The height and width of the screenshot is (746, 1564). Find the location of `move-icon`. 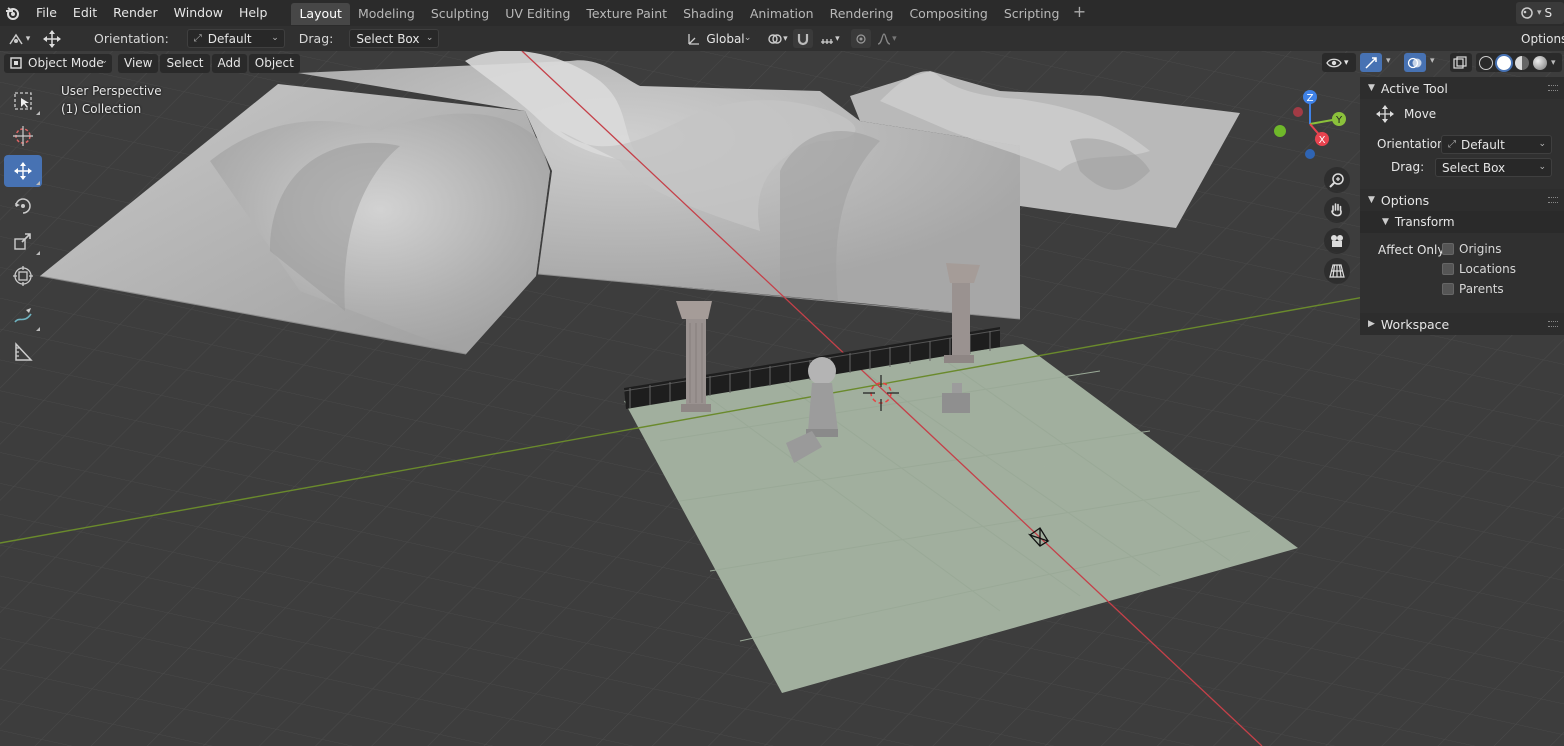

move-icon is located at coordinates (23, 171).